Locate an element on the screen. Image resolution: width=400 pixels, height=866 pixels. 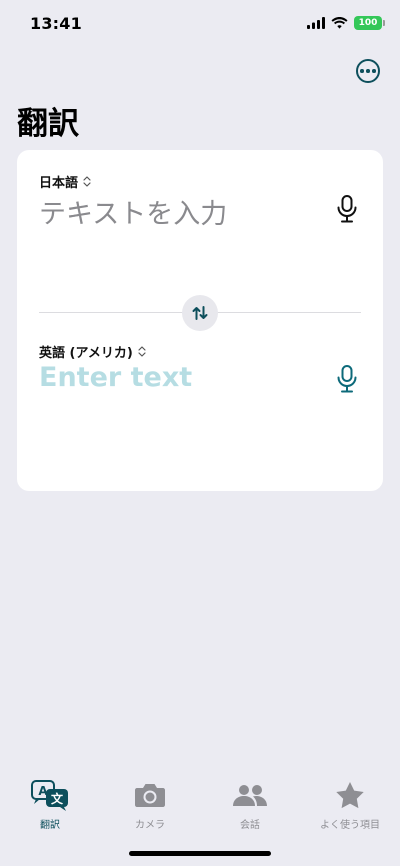
tab-label: よく使う項目 is located at coordinates (350, 825).